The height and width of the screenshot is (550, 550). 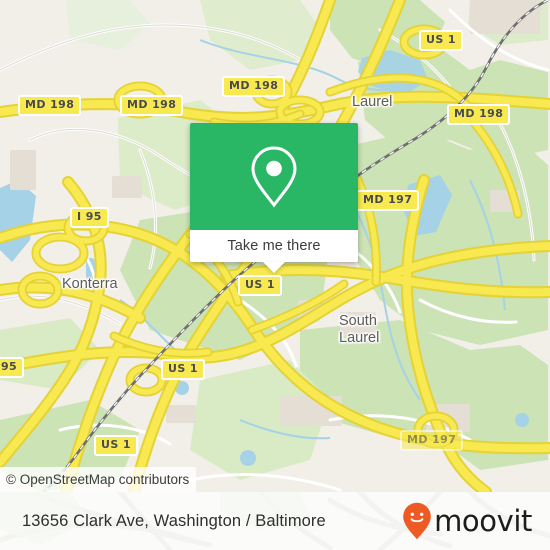 I want to click on place-label-south-laurel: South Laurel, so click(x=359, y=330).